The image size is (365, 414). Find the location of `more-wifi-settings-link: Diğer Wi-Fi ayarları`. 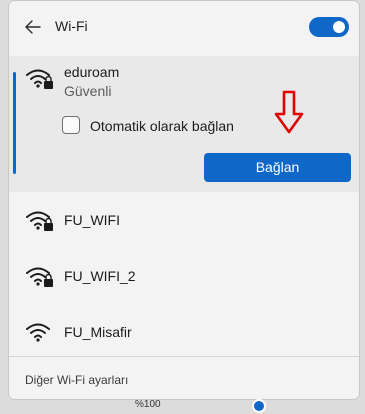

more-wifi-settings-link: Diğer Wi-Fi ayarları is located at coordinates (76, 380).